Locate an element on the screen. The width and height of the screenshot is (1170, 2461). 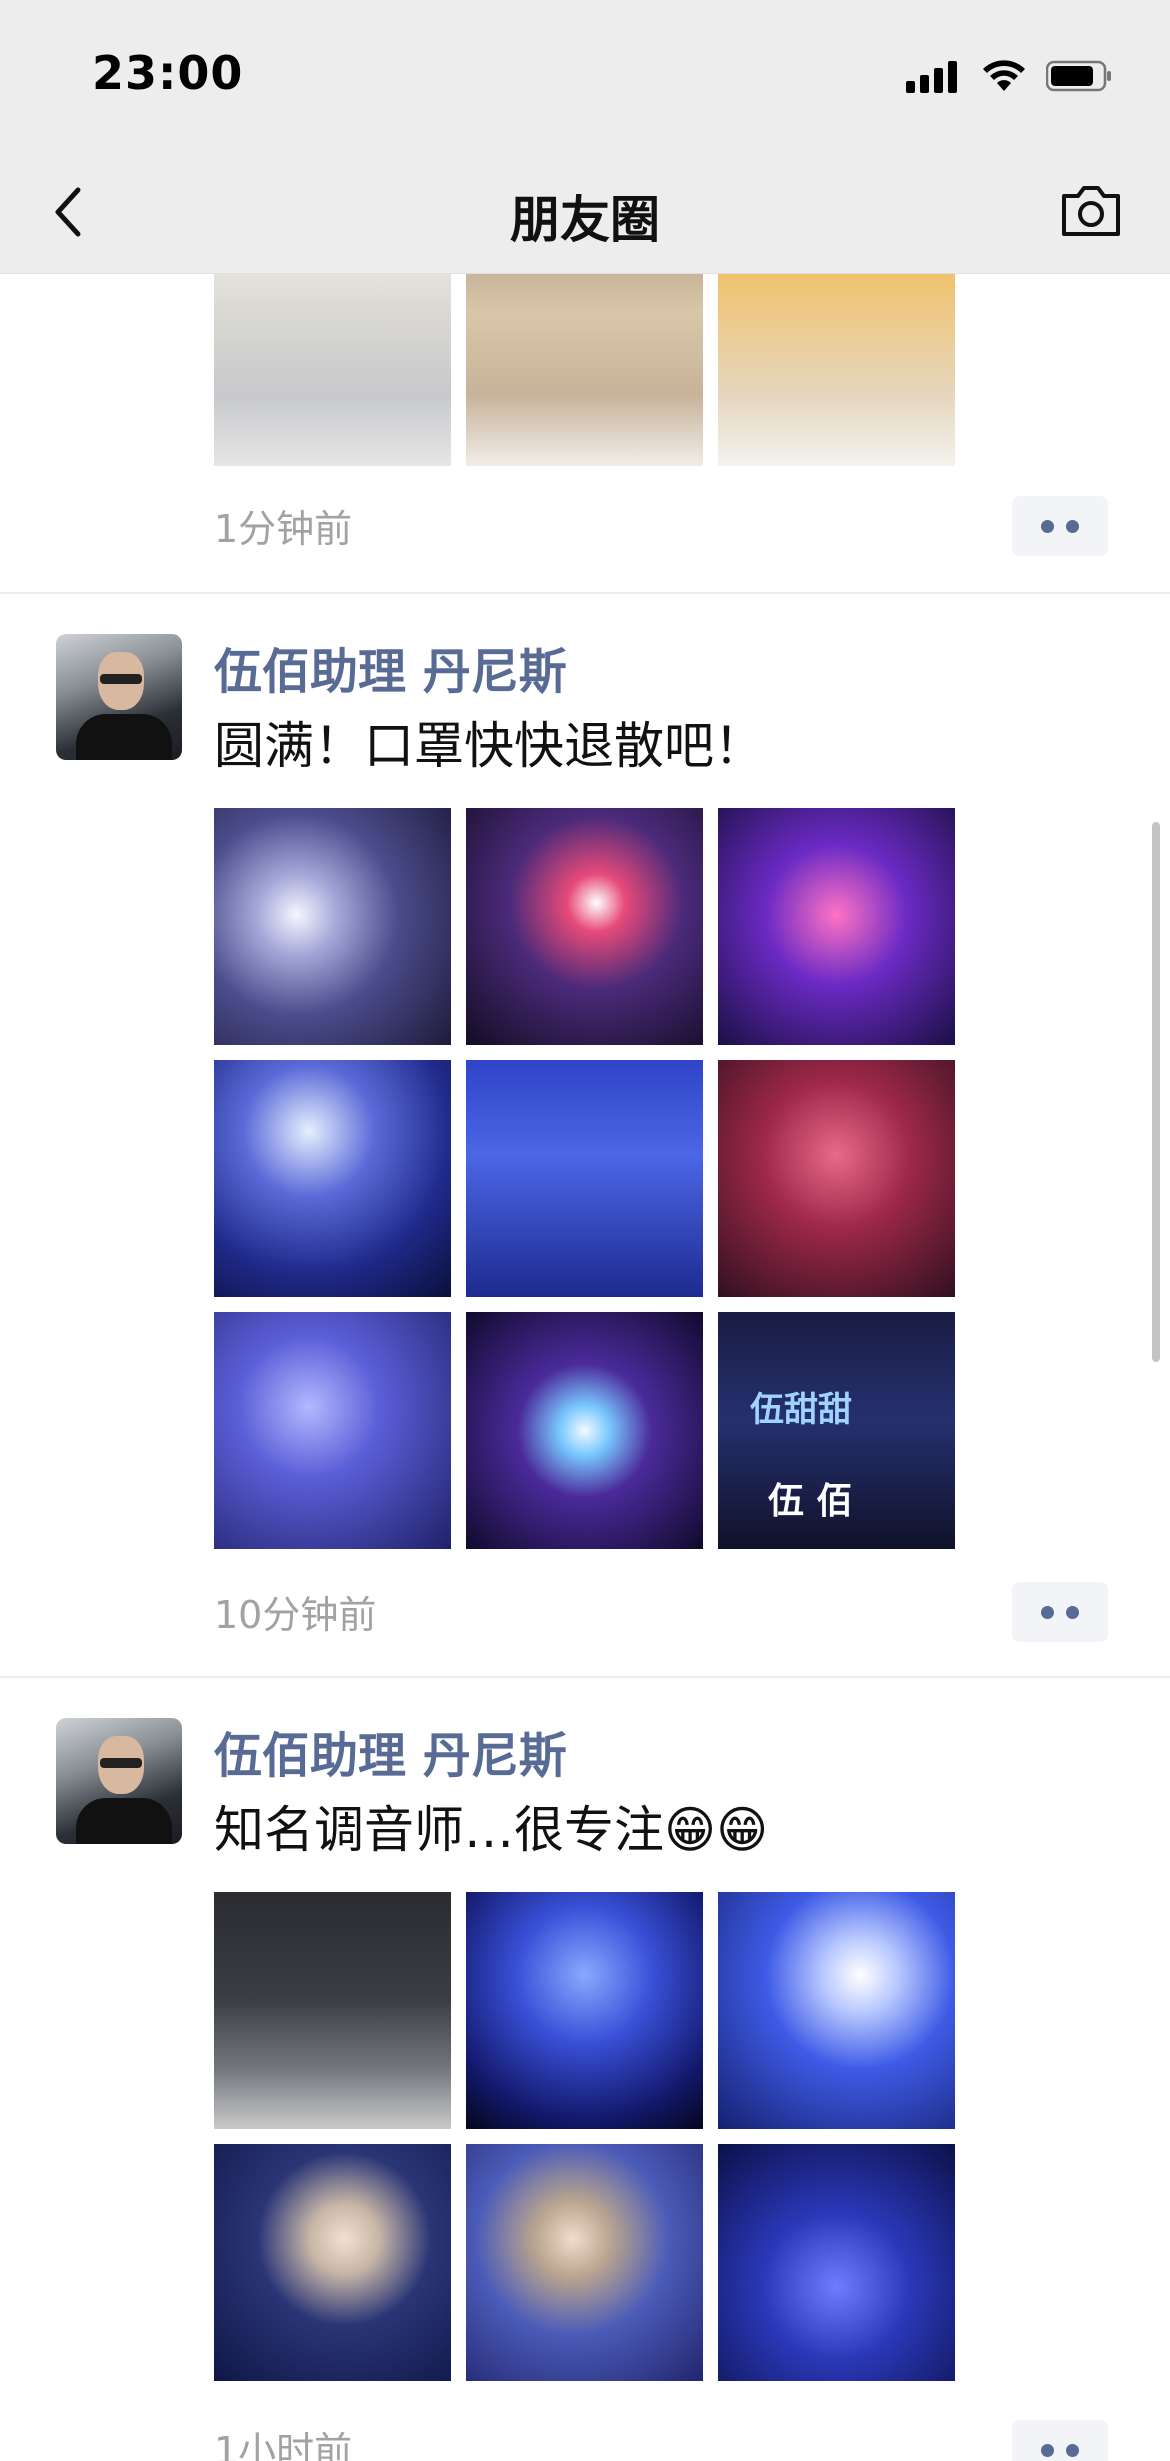
battery-icon is located at coordinates (1078, 76).